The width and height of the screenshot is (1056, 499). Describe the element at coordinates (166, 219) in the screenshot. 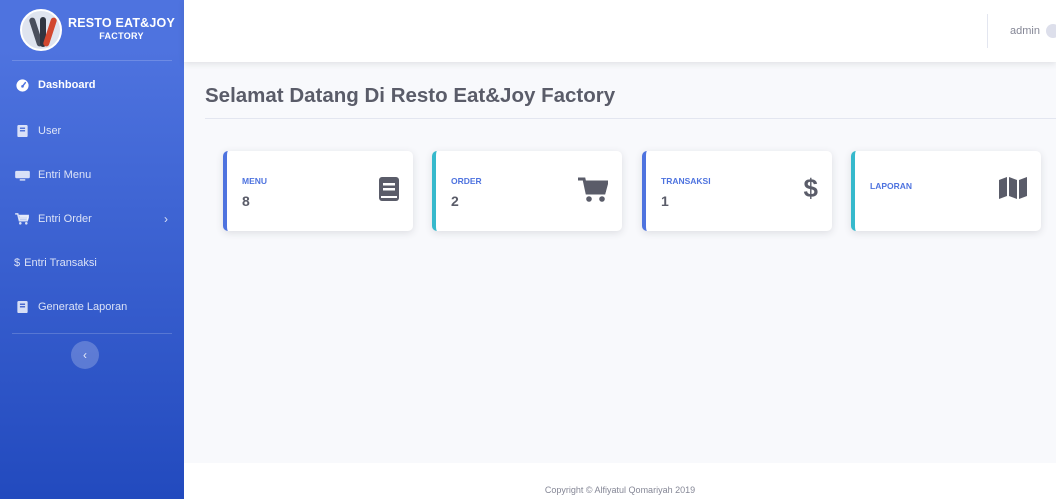

I see `chevron-right-icon: ›` at that location.